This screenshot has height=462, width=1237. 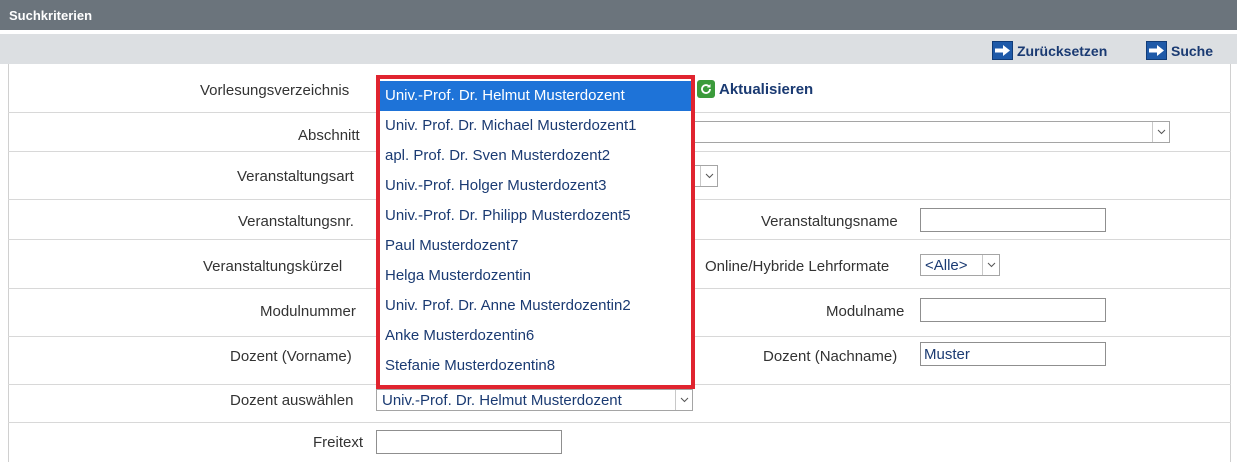 I want to click on modulname-input, so click(x=1013, y=310).